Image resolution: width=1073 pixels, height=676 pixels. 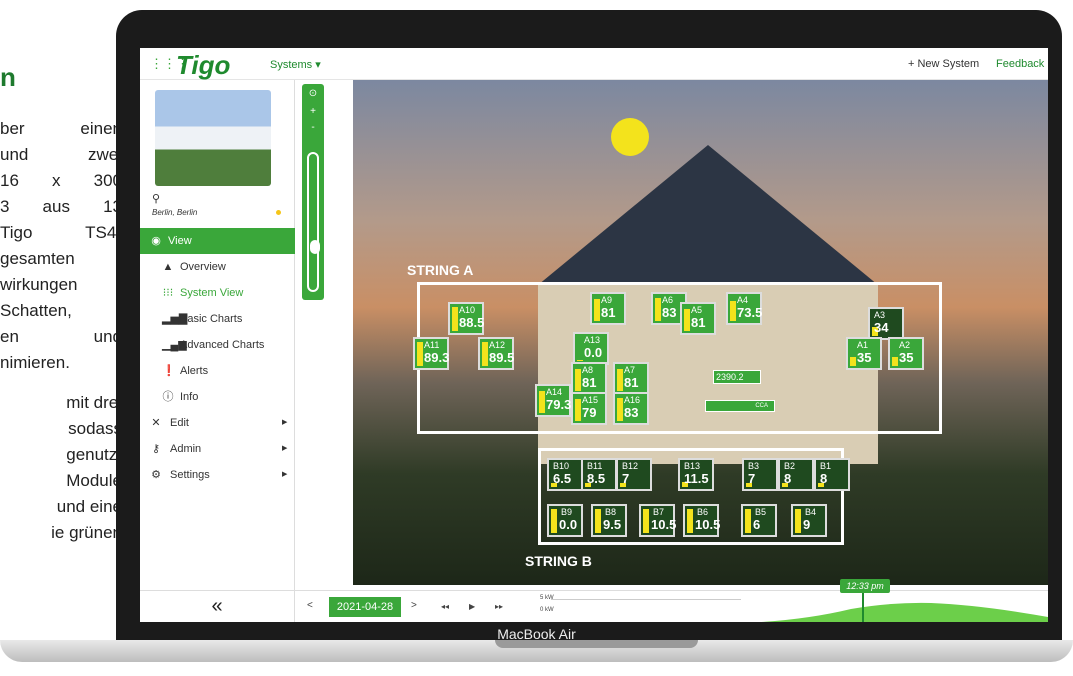 I want to click on module-id: A4, so click(x=743, y=300).